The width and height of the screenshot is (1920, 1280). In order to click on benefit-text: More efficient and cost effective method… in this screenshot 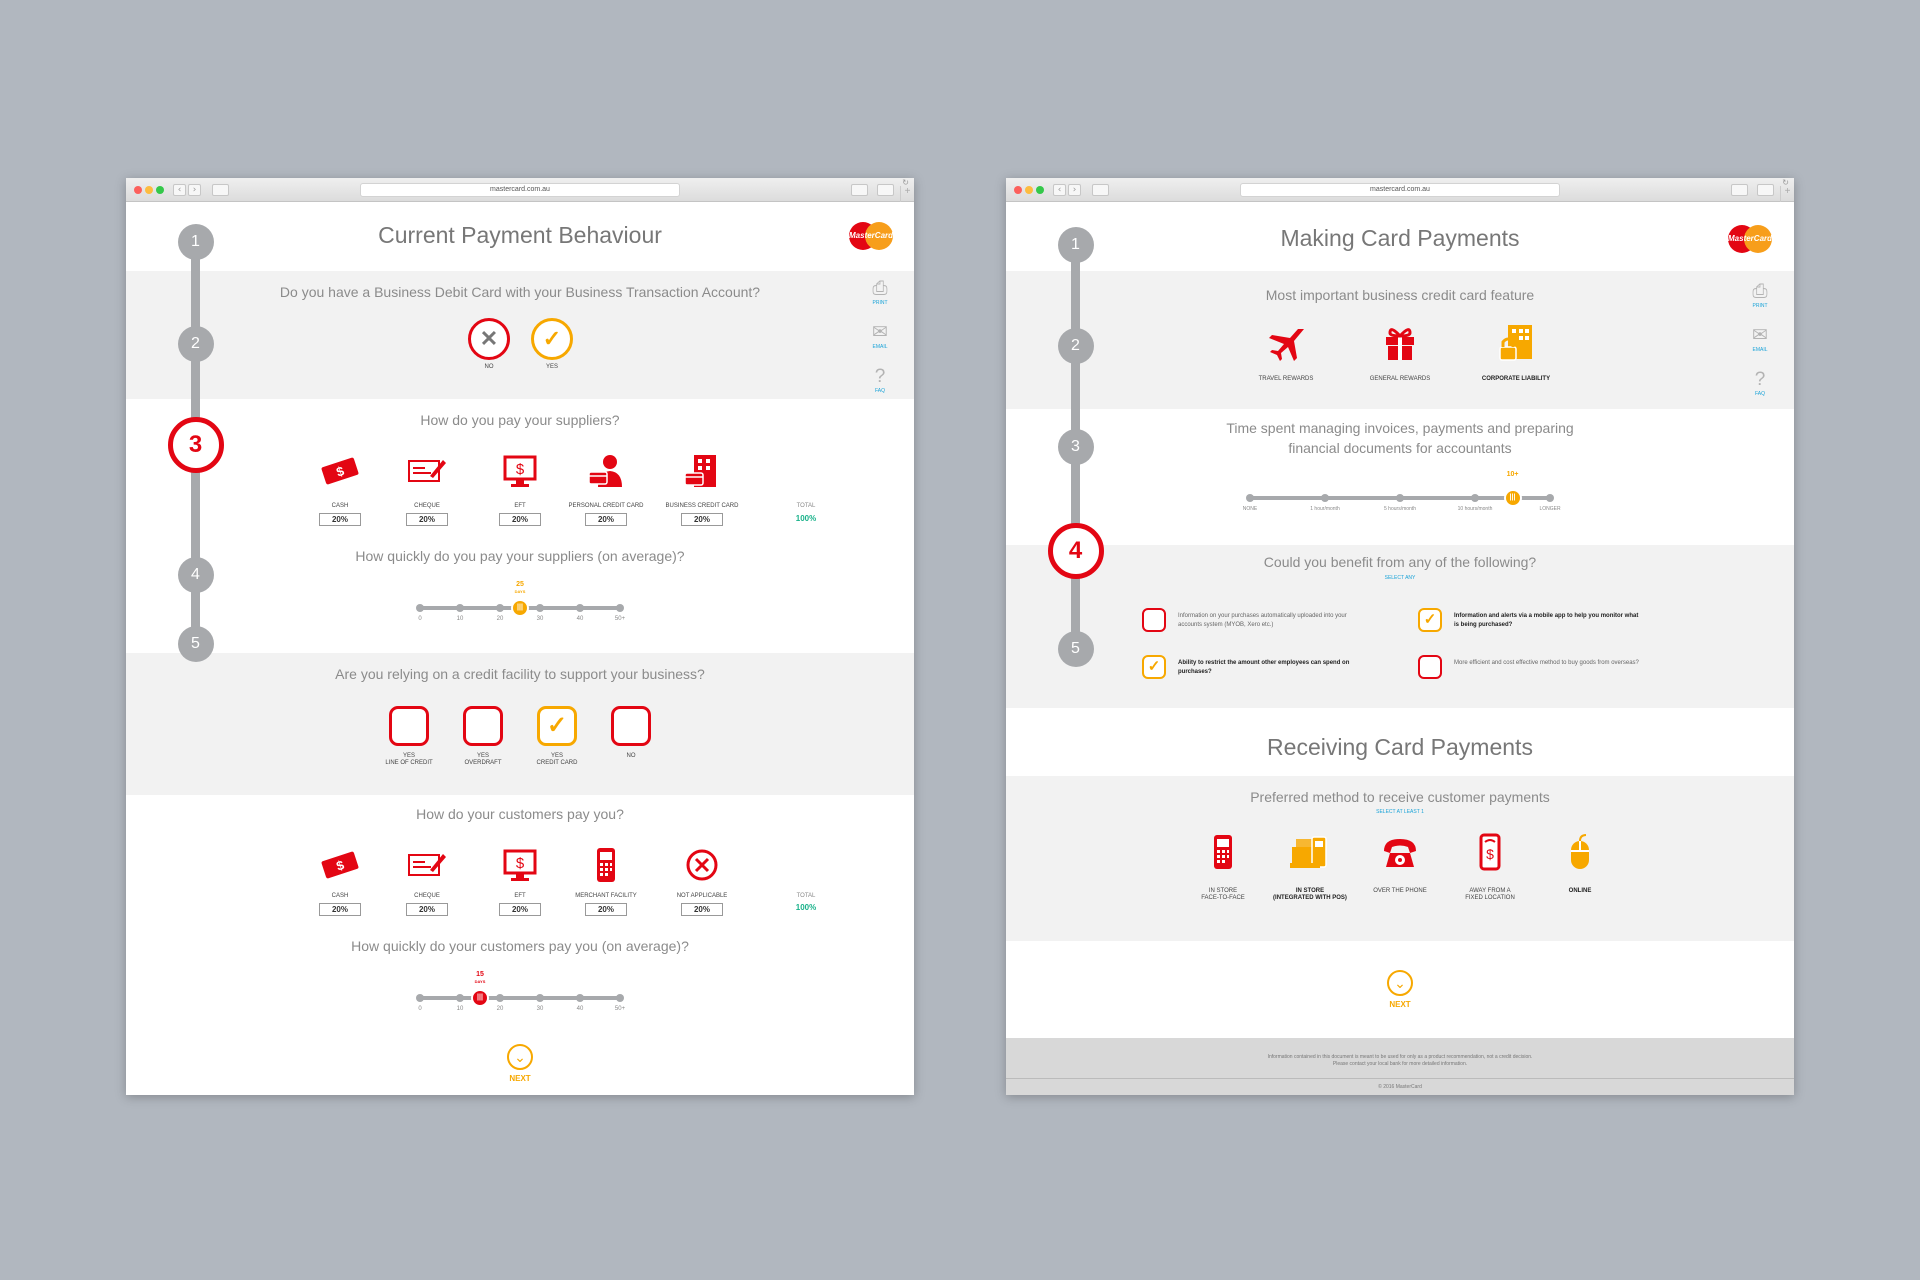, I will do `click(1546, 663)`.